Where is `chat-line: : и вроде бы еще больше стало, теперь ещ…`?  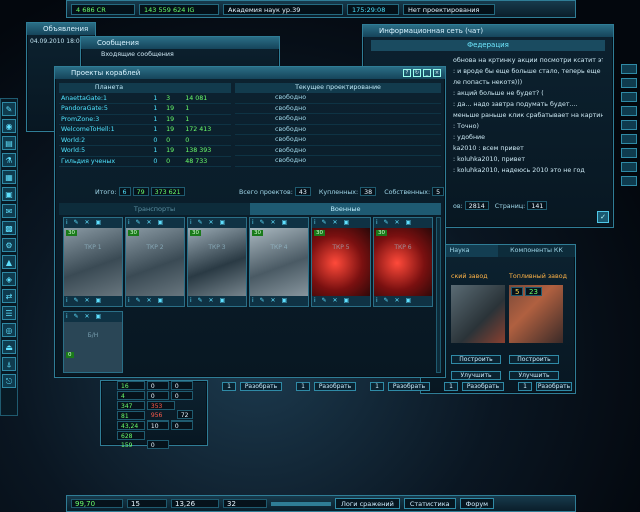 chat-line: : и вроде бы еще больше стало, теперь ещ… is located at coordinates (527, 71).